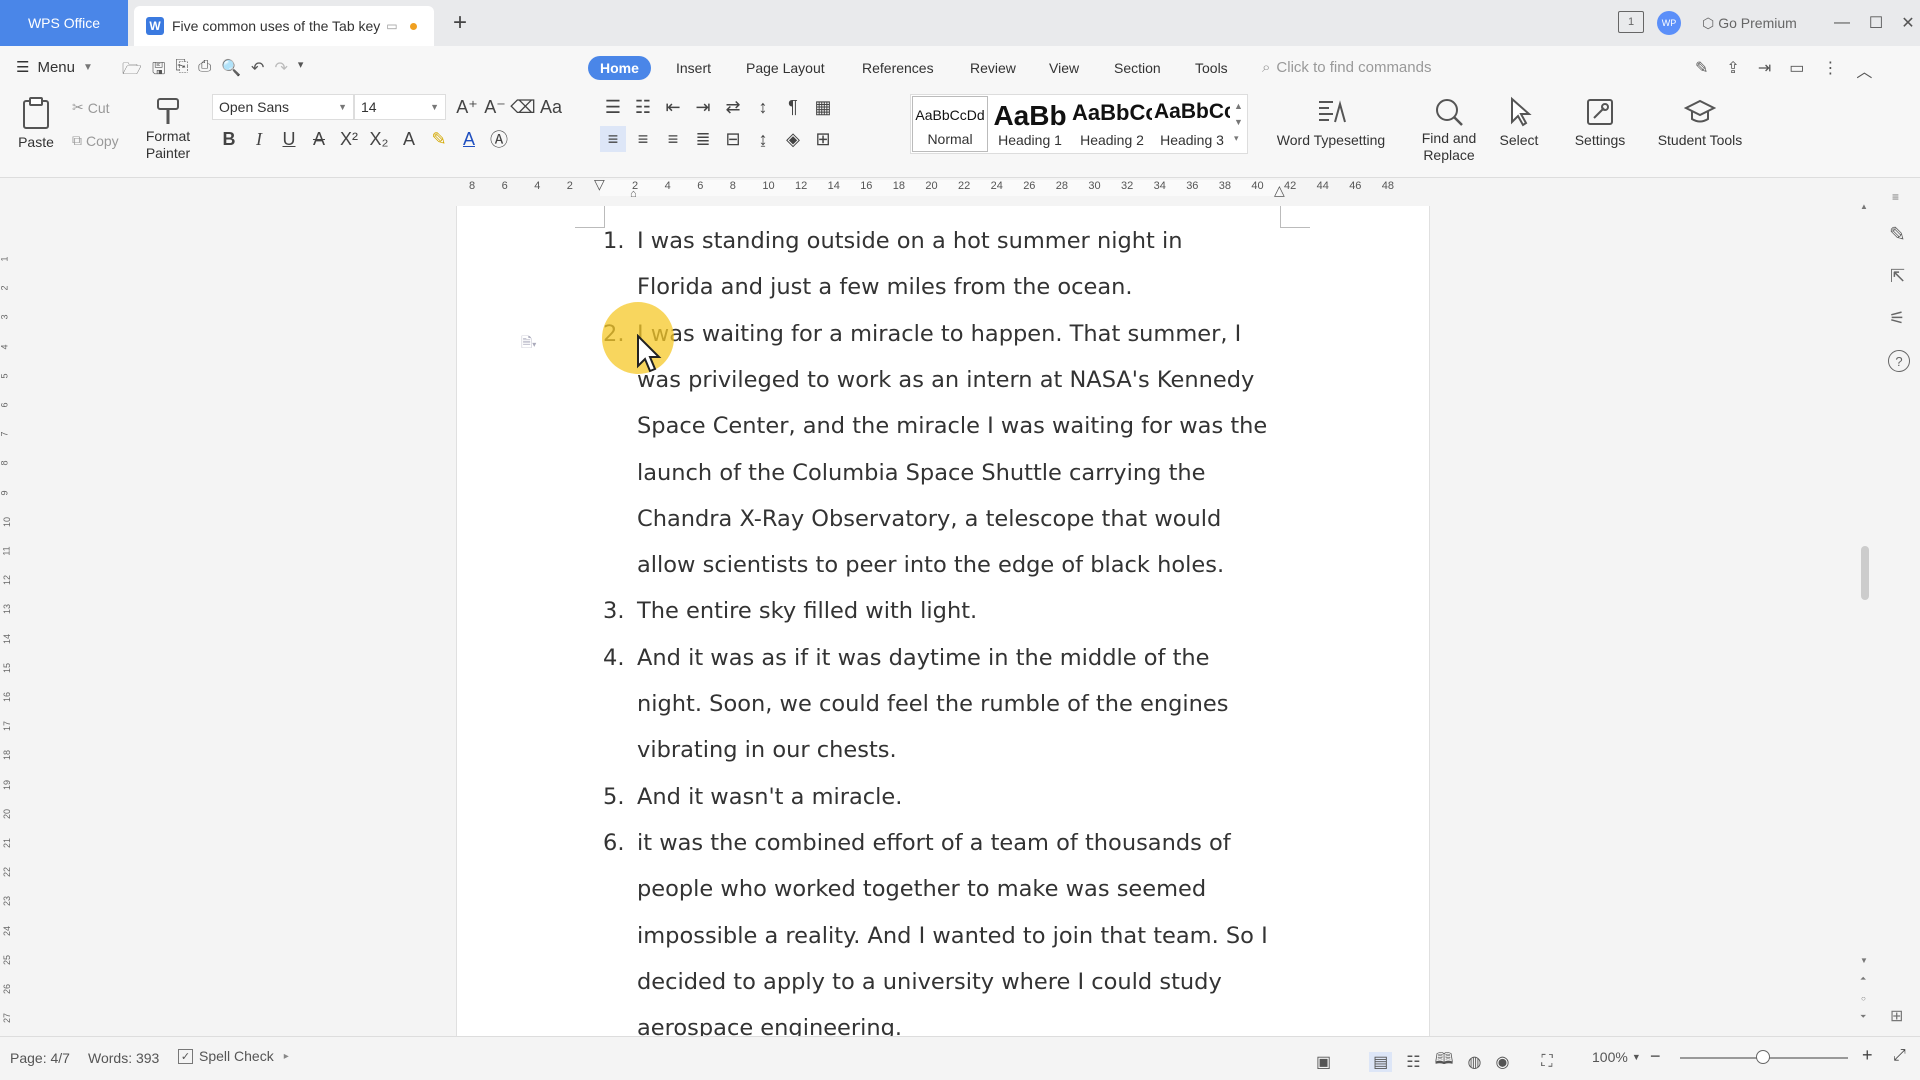 The image size is (1920, 1080). Describe the element at coordinates (1764, 70) in the screenshot. I see `export-pdf-icon: ⇥` at that location.